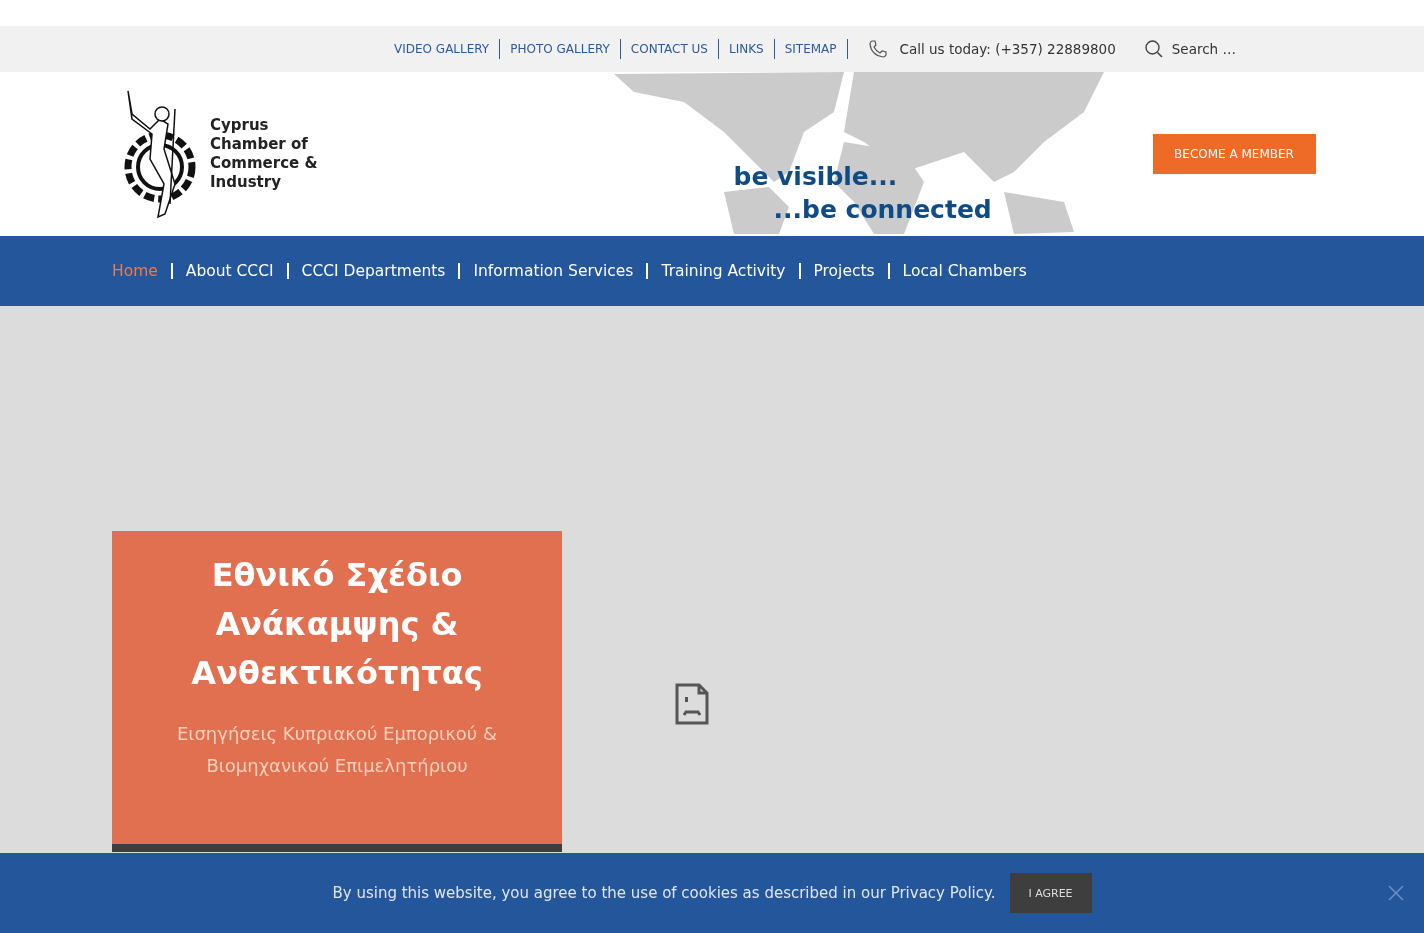 The height and width of the screenshot is (933, 1424). I want to click on nav-item: CCCI Departments, so click(373, 271).